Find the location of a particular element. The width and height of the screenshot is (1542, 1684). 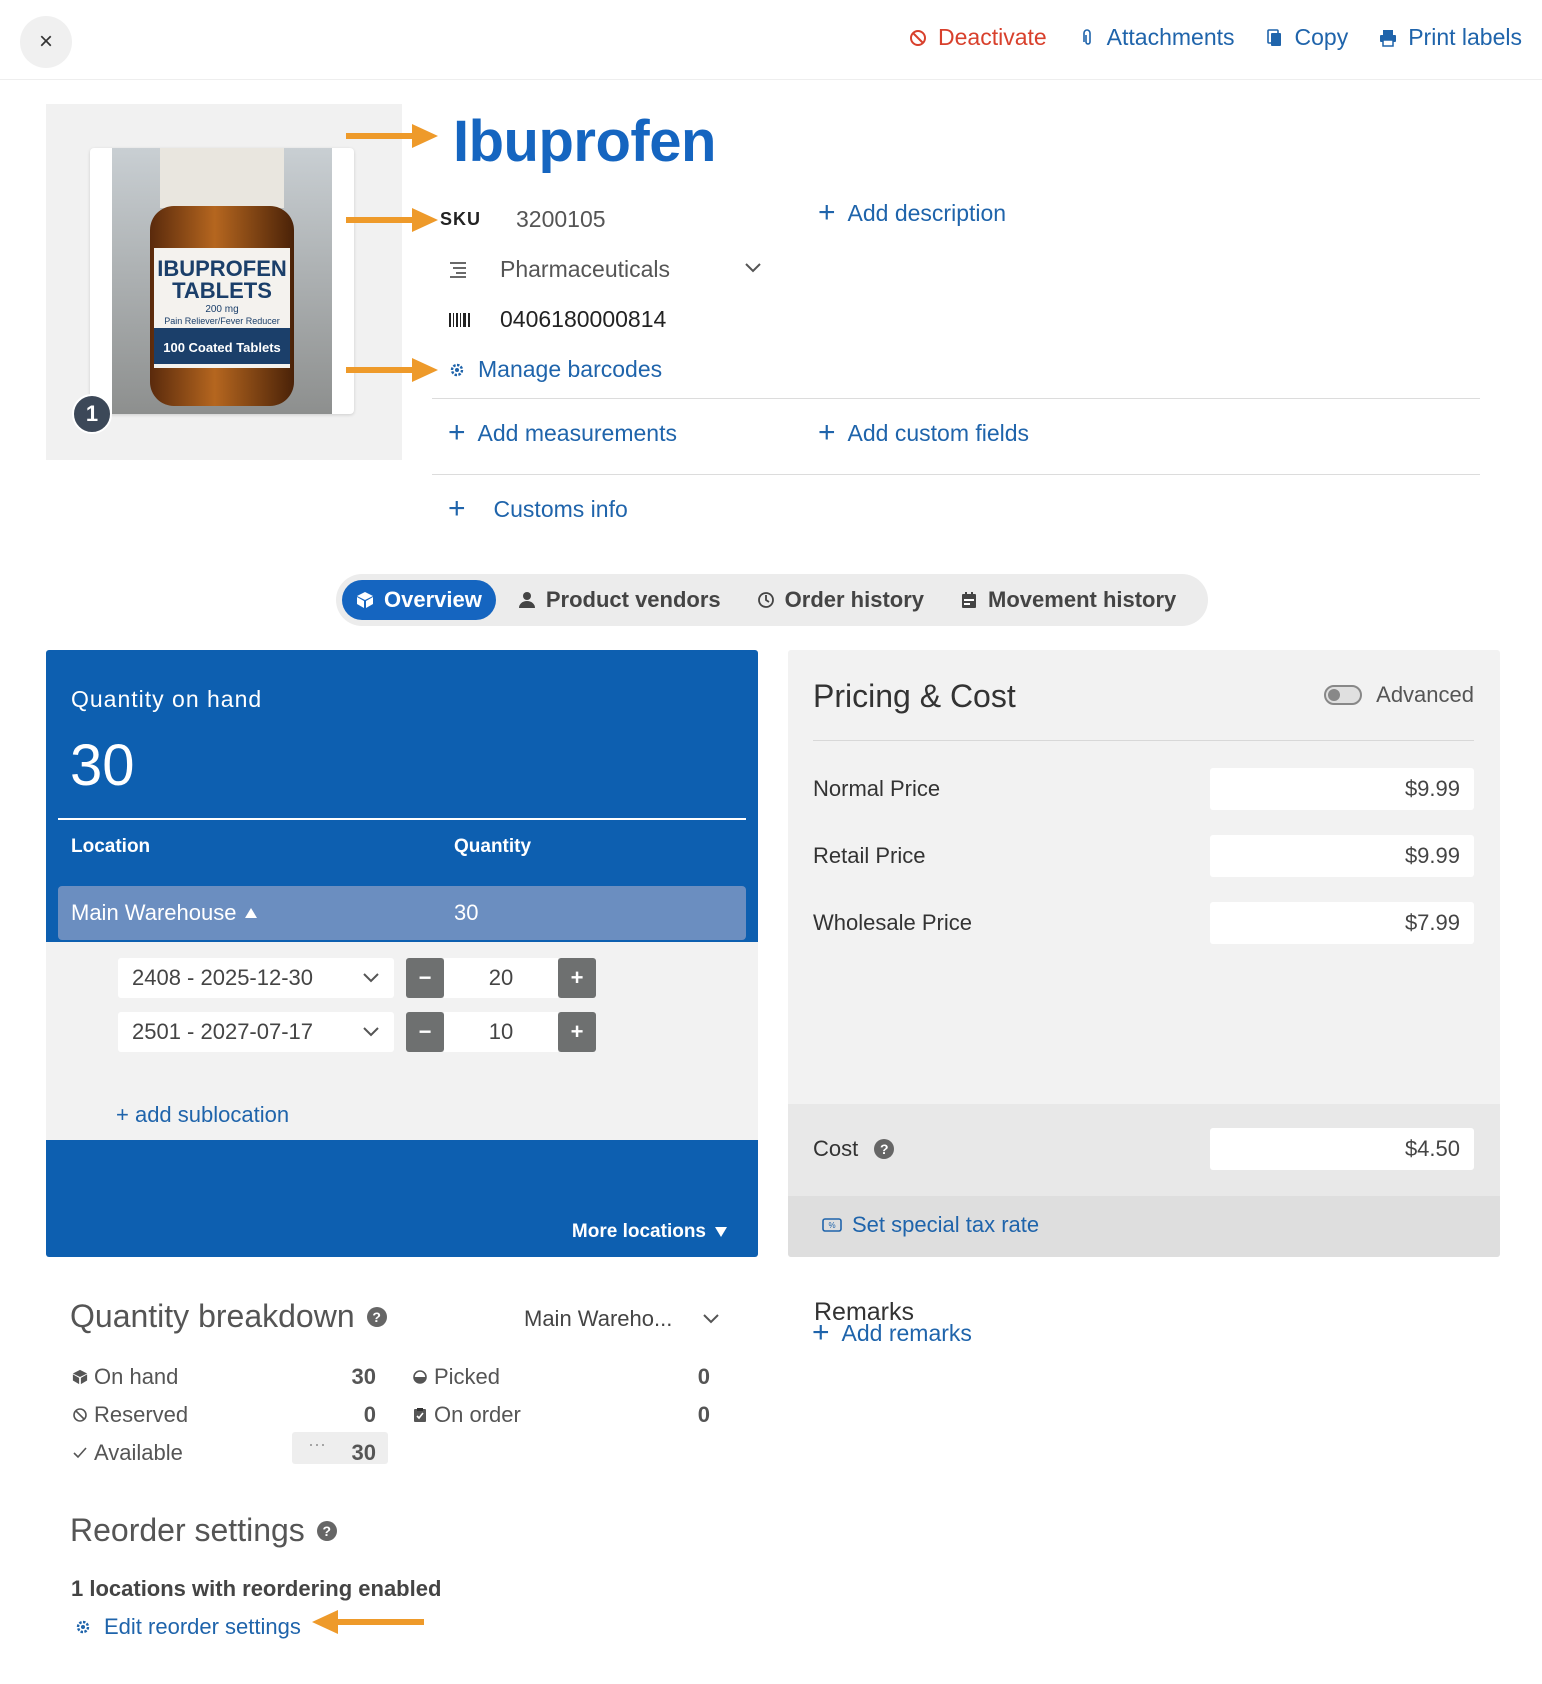

close-icon: × is located at coordinates (45, 41).